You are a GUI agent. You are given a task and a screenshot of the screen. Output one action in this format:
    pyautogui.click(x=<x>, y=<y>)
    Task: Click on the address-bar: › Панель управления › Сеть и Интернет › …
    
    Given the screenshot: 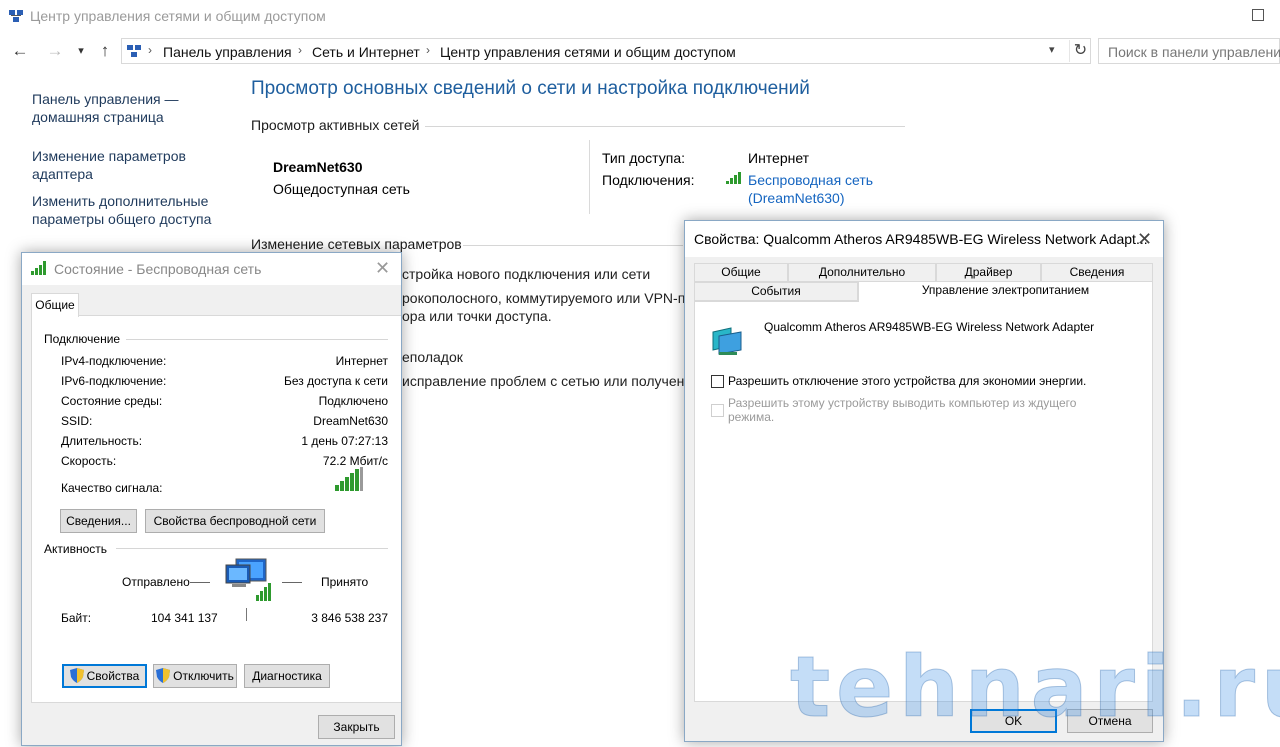 What is the action you would take?
    pyautogui.click(x=606, y=51)
    